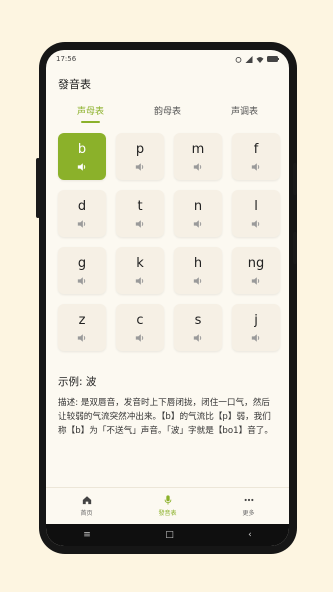  I want to click on nav-more: 更多, so click(249, 506).